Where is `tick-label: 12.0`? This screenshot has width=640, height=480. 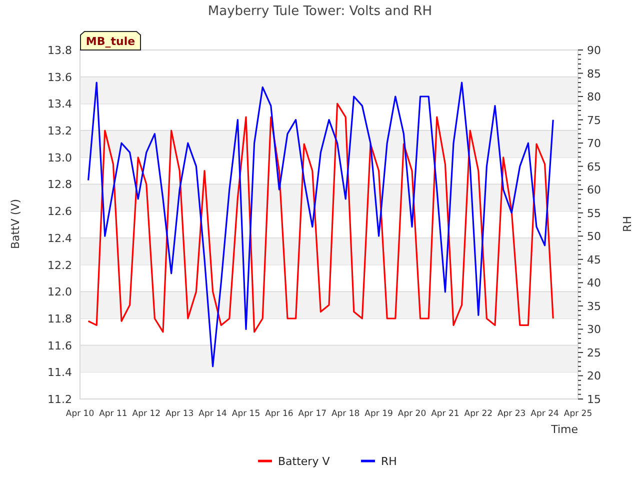 tick-label: 12.0 is located at coordinates (60, 292).